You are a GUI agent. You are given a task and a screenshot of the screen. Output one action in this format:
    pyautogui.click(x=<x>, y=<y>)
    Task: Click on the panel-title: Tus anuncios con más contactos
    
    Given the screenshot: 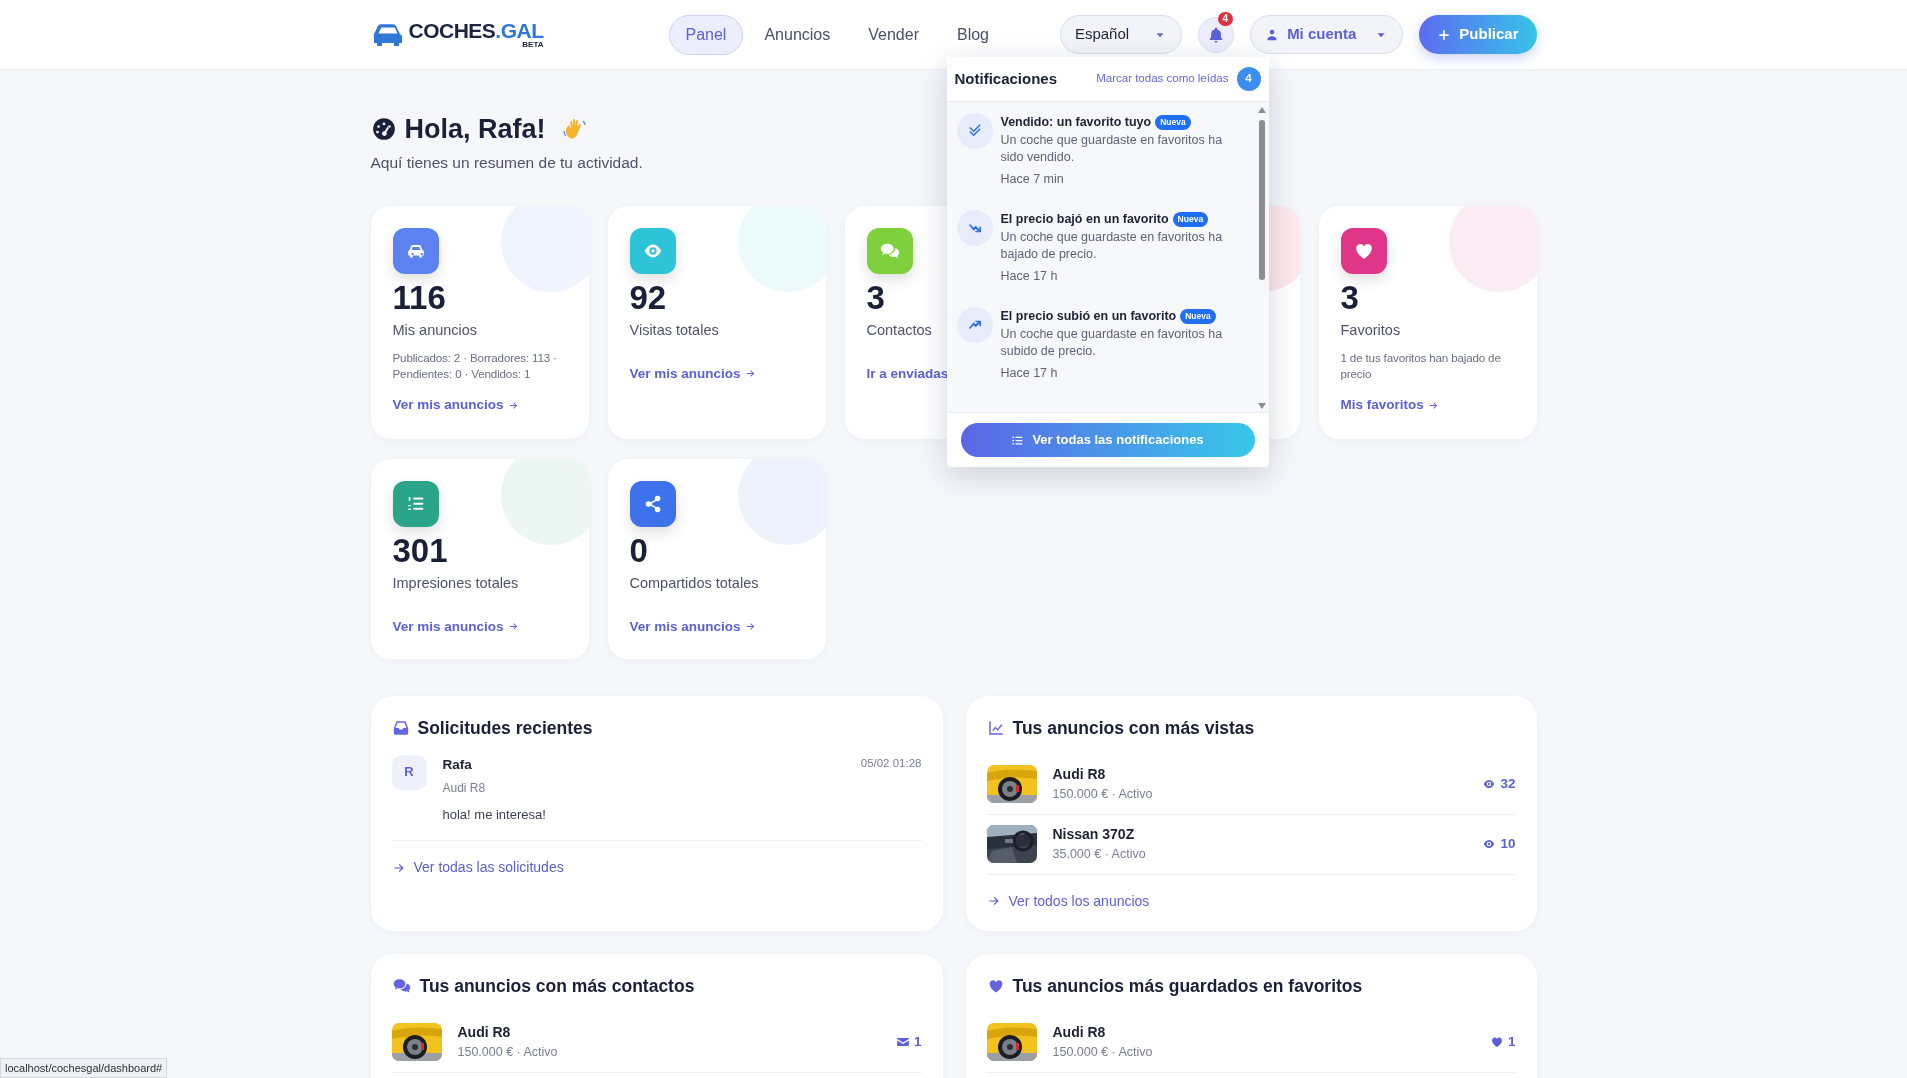 What is the action you would take?
    pyautogui.click(x=557, y=986)
    